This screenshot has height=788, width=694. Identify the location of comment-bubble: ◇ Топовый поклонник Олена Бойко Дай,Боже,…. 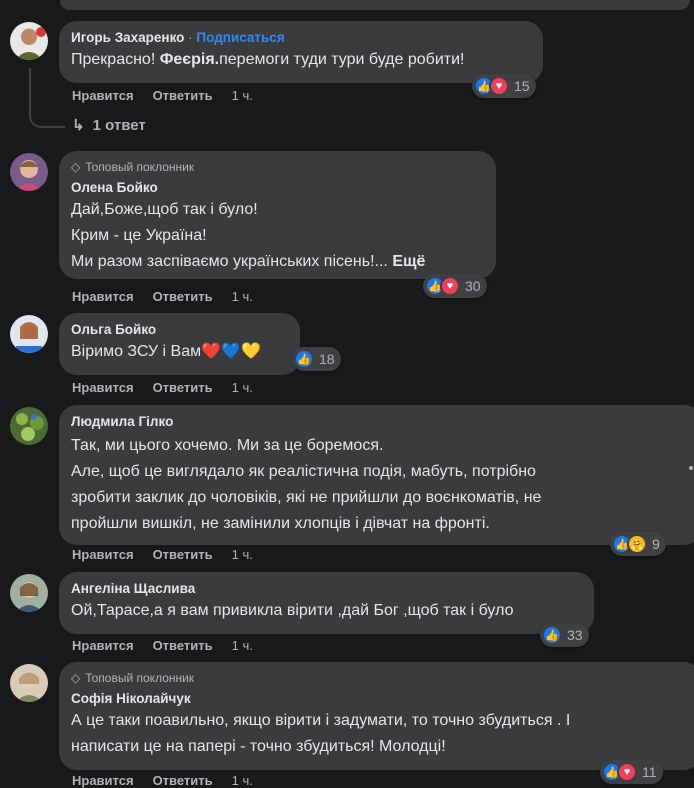
(277, 215).